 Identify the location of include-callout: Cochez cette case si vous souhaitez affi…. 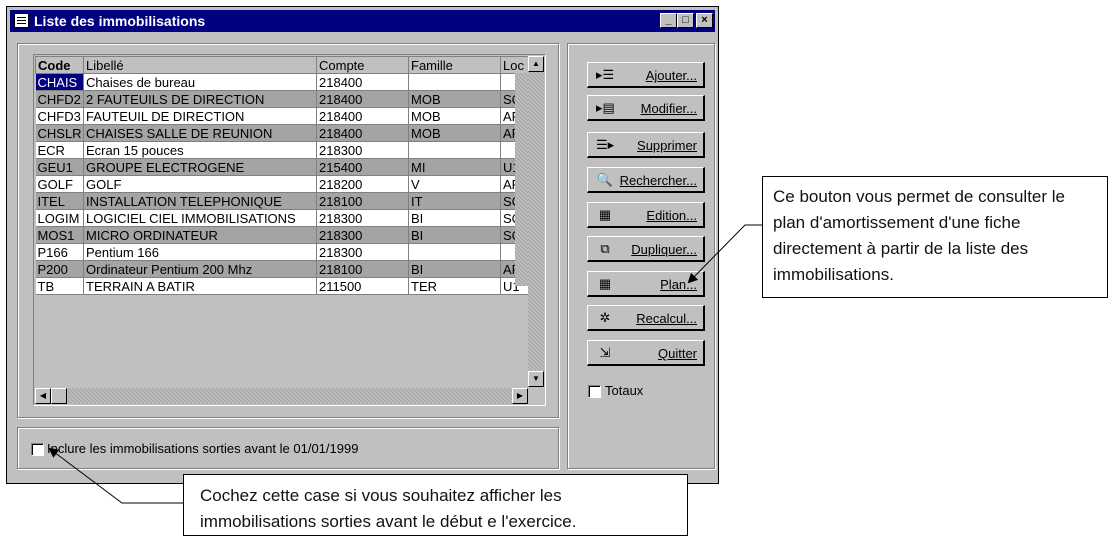
(435, 505).